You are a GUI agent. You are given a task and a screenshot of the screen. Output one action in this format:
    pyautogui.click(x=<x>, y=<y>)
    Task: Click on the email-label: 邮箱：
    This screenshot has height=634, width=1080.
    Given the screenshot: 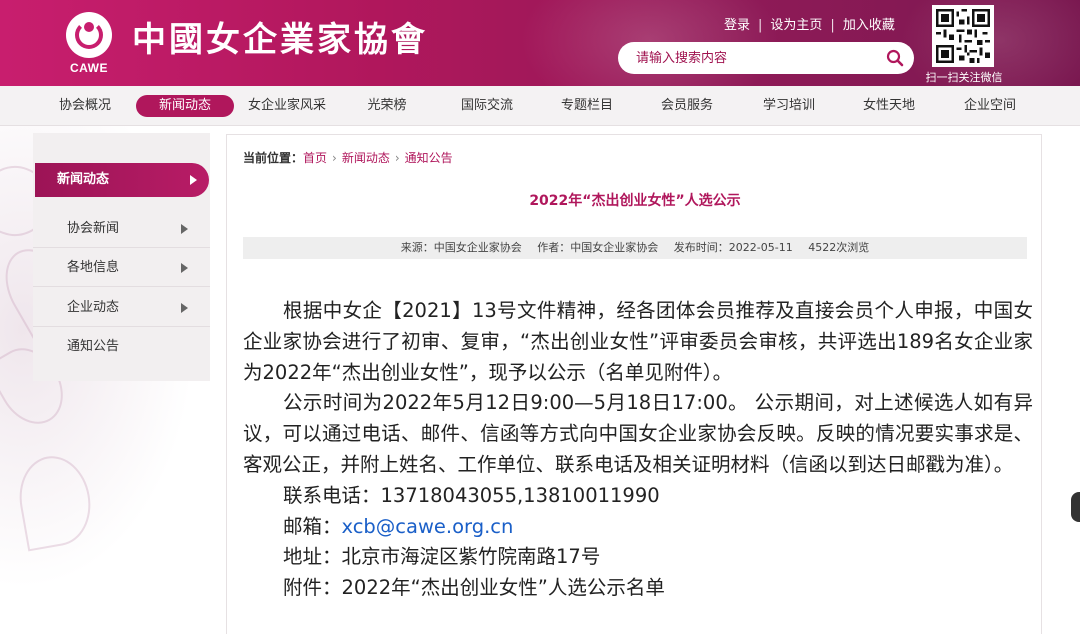 What is the action you would take?
    pyautogui.click(x=312, y=526)
    